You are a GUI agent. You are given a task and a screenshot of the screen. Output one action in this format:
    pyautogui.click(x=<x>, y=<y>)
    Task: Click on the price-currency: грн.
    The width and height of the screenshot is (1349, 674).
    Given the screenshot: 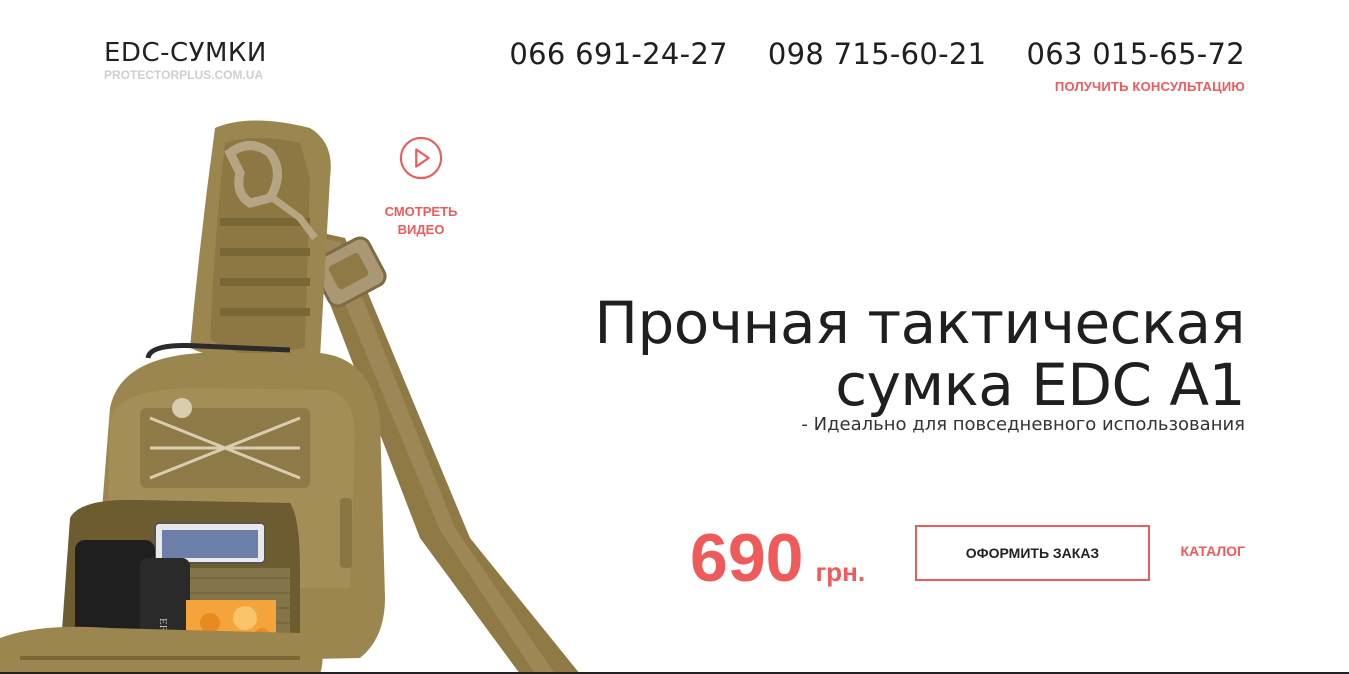 What is the action you would take?
    pyautogui.click(x=840, y=572)
    